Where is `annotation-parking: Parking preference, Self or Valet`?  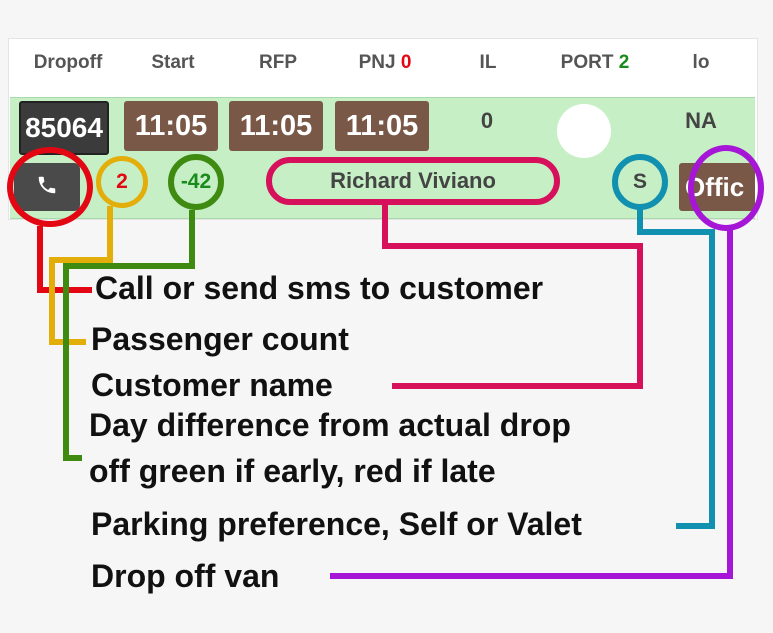 annotation-parking: Parking preference, Self or Valet is located at coordinates (336, 524).